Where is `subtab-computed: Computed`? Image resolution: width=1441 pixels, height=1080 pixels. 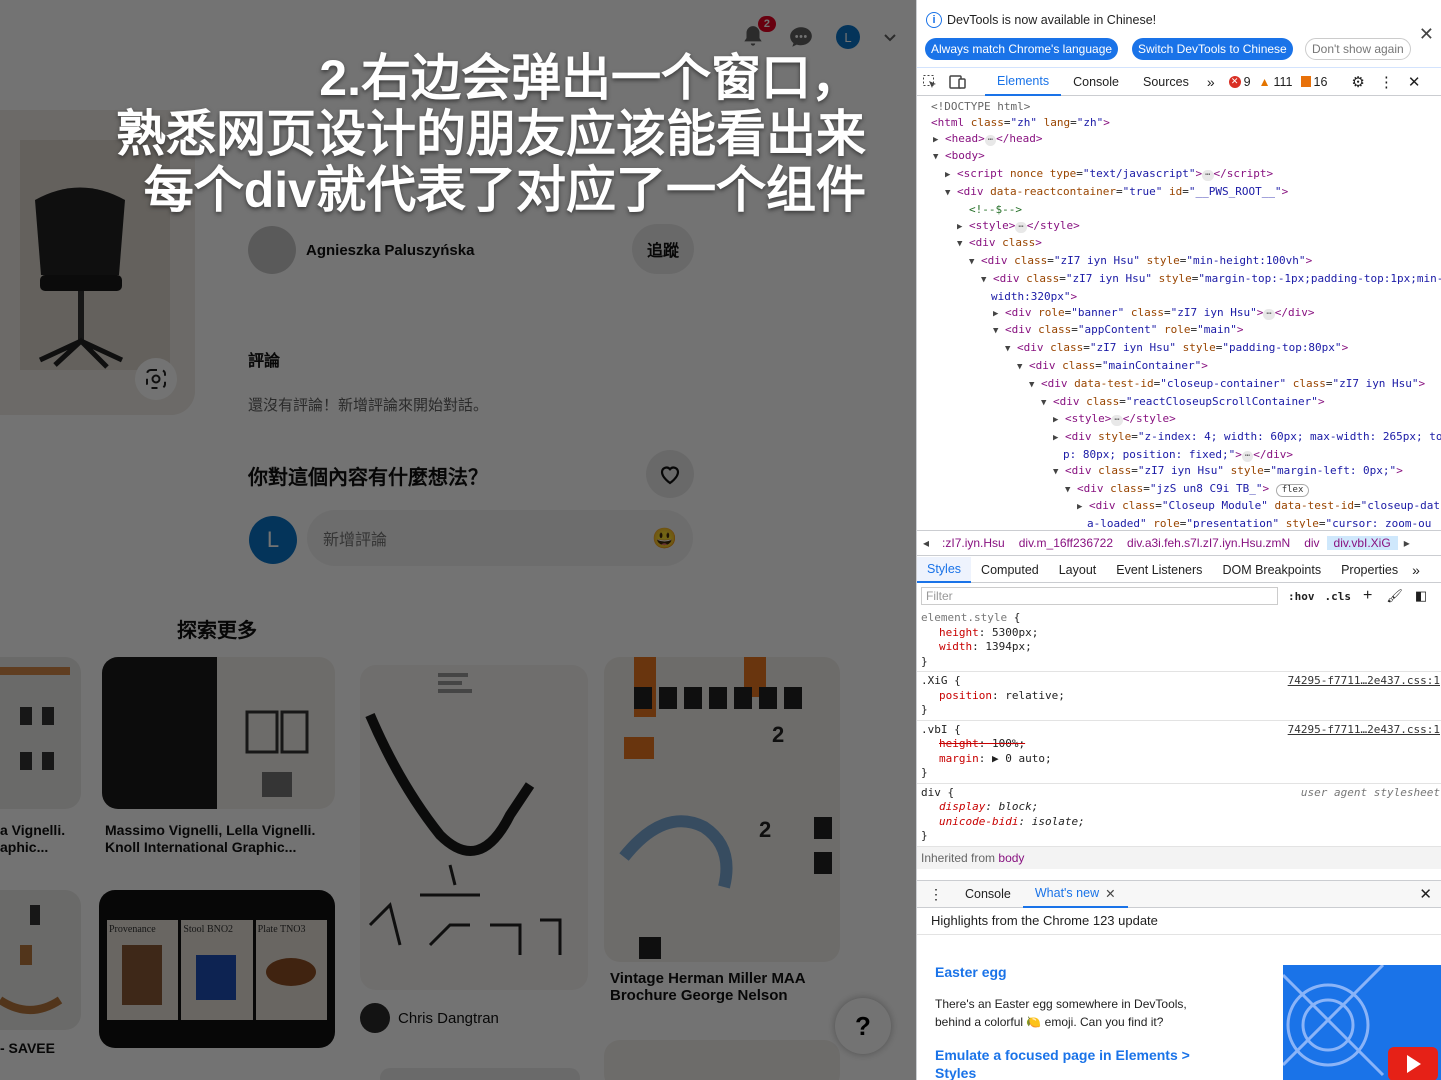 subtab-computed: Computed is located at coordinates (1010, 570).